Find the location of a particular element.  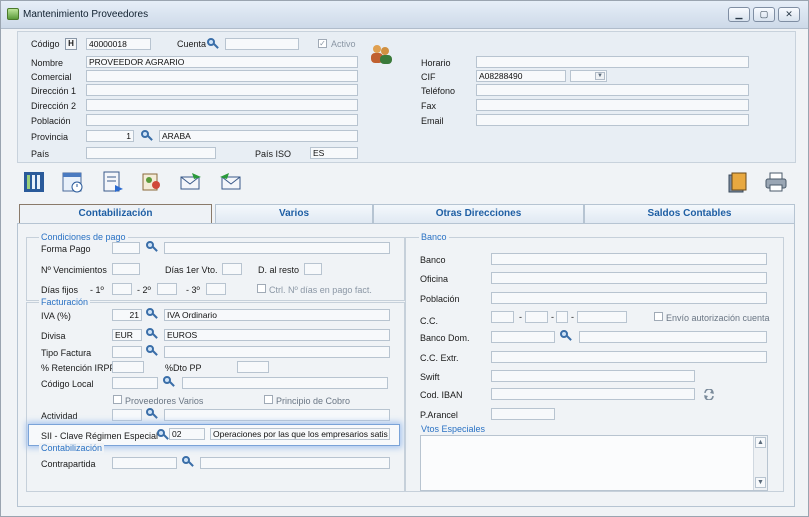

email-field is located at coordinates (612, 120).